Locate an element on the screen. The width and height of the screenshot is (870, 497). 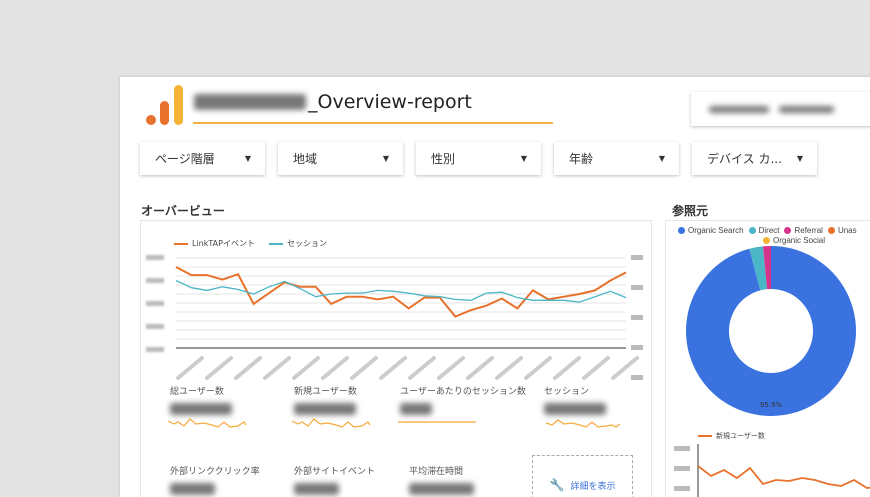
metric-label: 新規ユーザー数 is located at coordinates (325, 390).